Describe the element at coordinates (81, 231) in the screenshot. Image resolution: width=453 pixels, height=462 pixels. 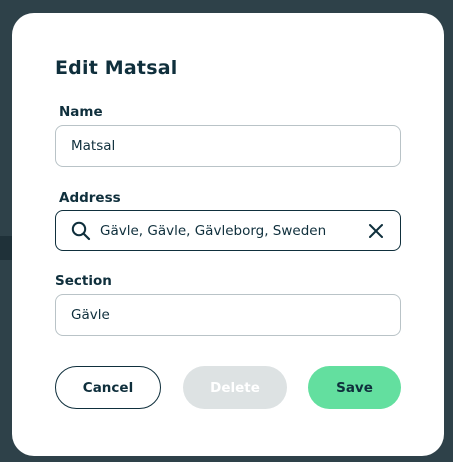
I see `search-icon` at that location.